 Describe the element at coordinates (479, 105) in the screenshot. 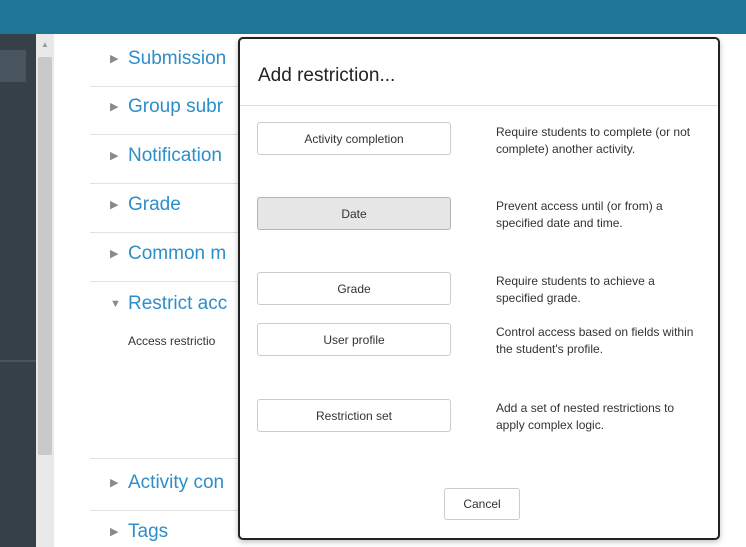

I see `dialog-header-divider` at that location.